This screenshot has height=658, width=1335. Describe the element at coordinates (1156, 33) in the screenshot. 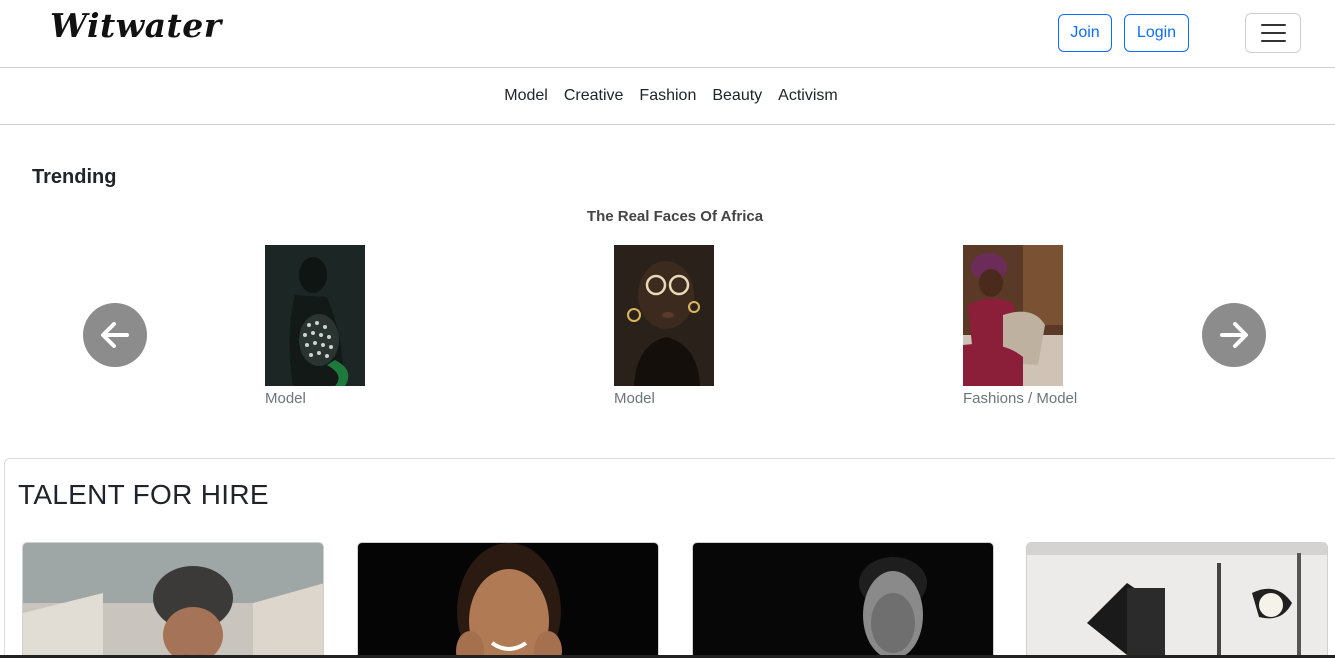

I see `login-button: Login` at that location.